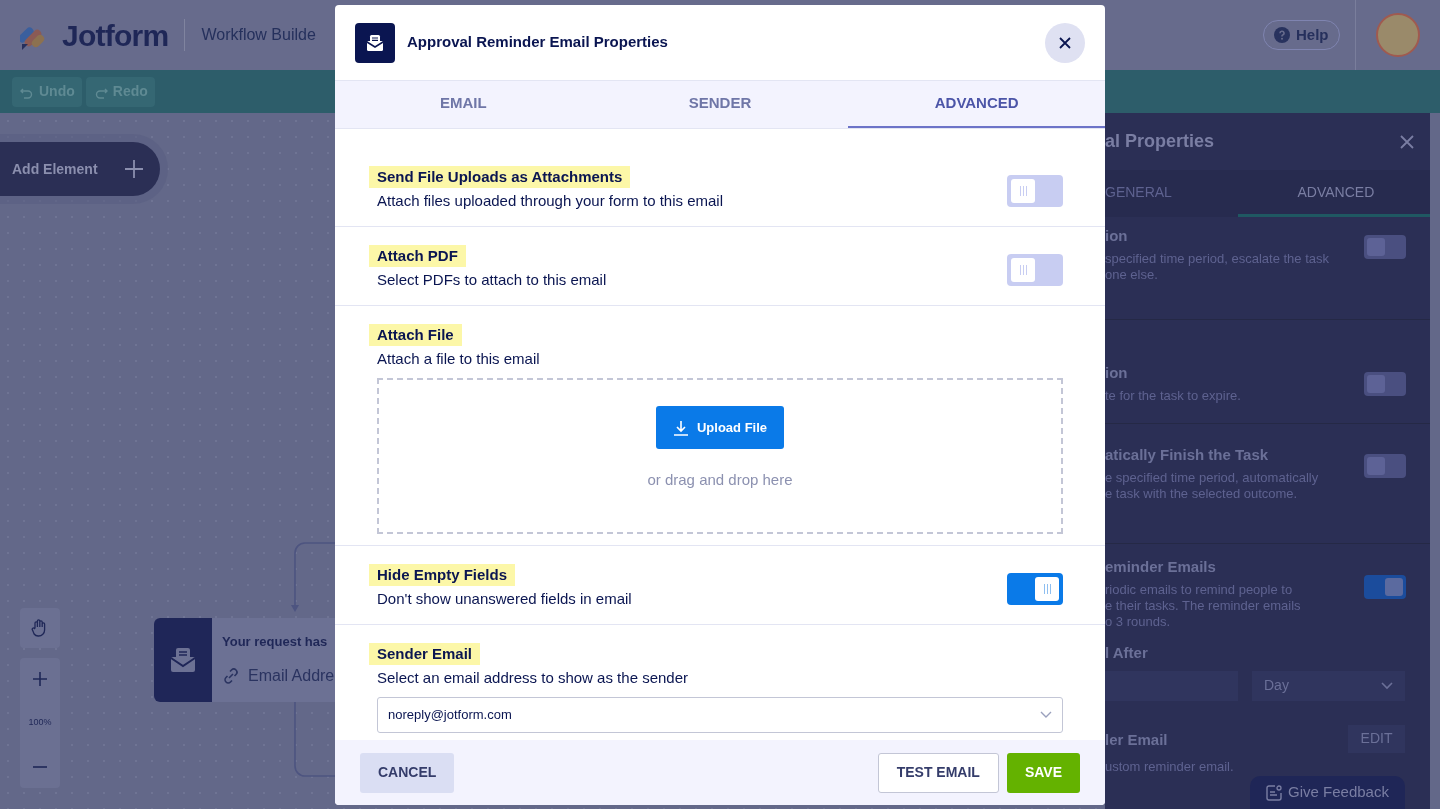 The image size is (1440, 809). What do you see at coordinates (275, 642) in the screenshot?
I see `node-title: Your request has` at bounding box center [275, 642].